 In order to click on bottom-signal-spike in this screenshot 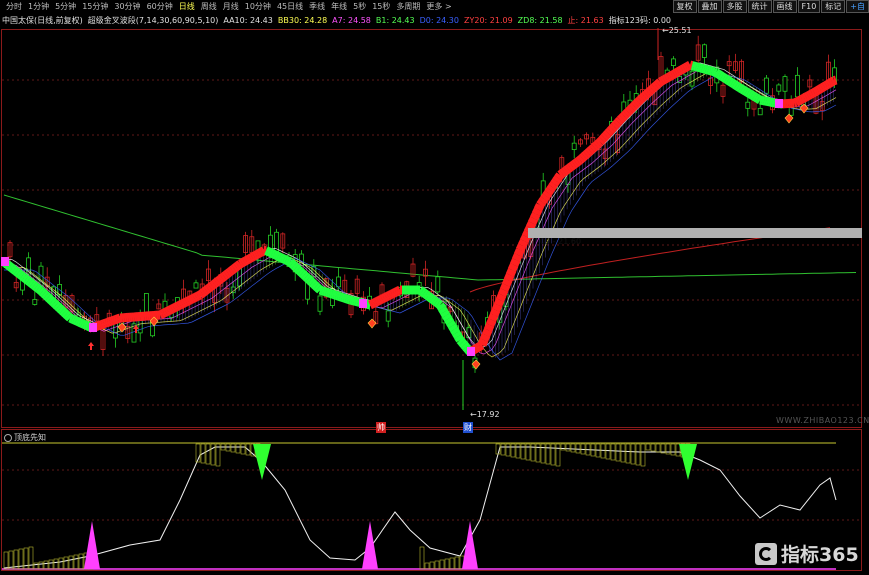, I will do `click(92, 545)`.